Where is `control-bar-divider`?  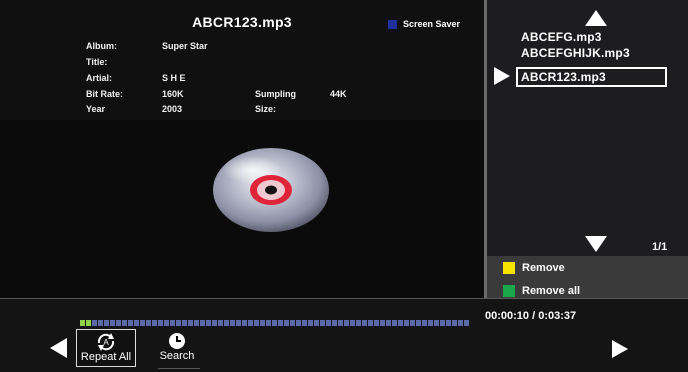 control-bar-divider is located at coordinates (344, 298).